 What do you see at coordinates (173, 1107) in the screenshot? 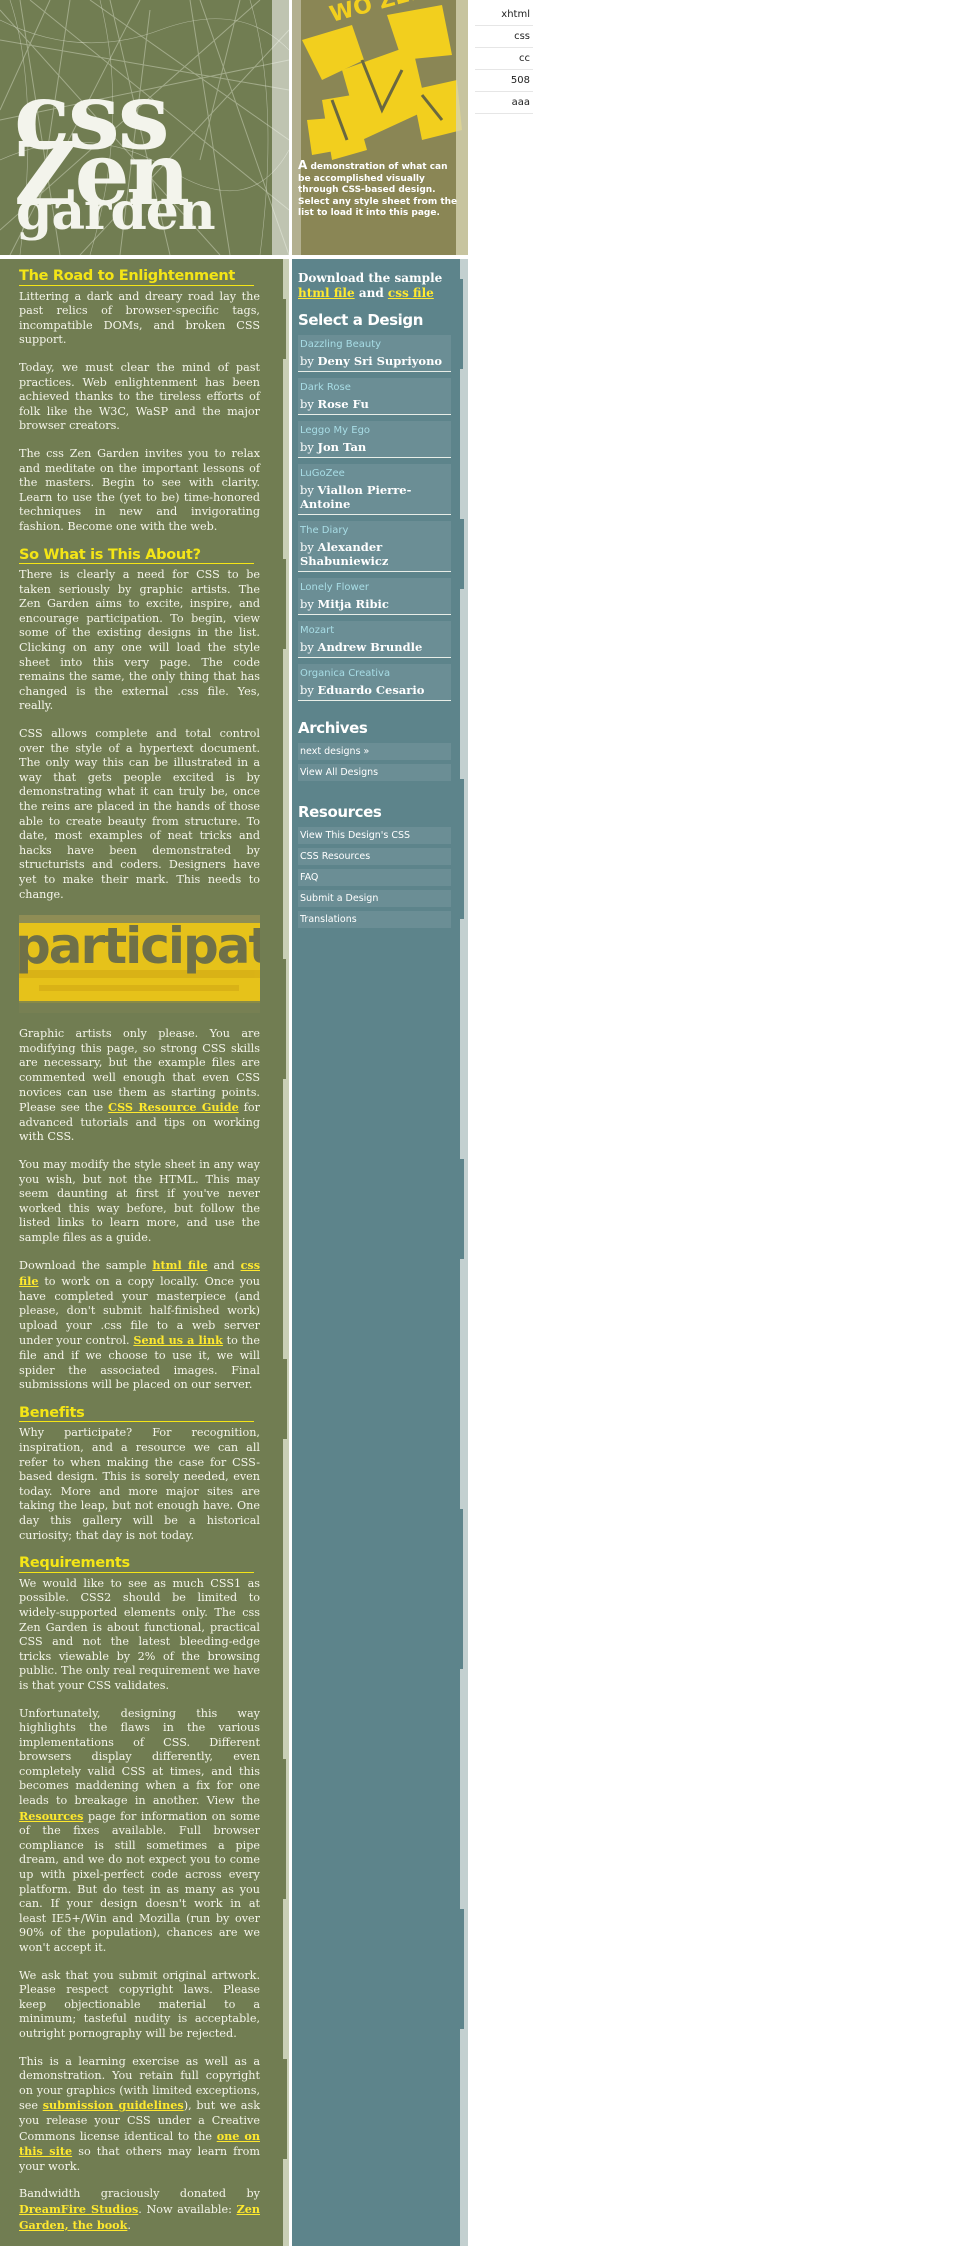
I see `css-resource-guide-link: CSS Resource Guide` at bounding box center [173, 1107].